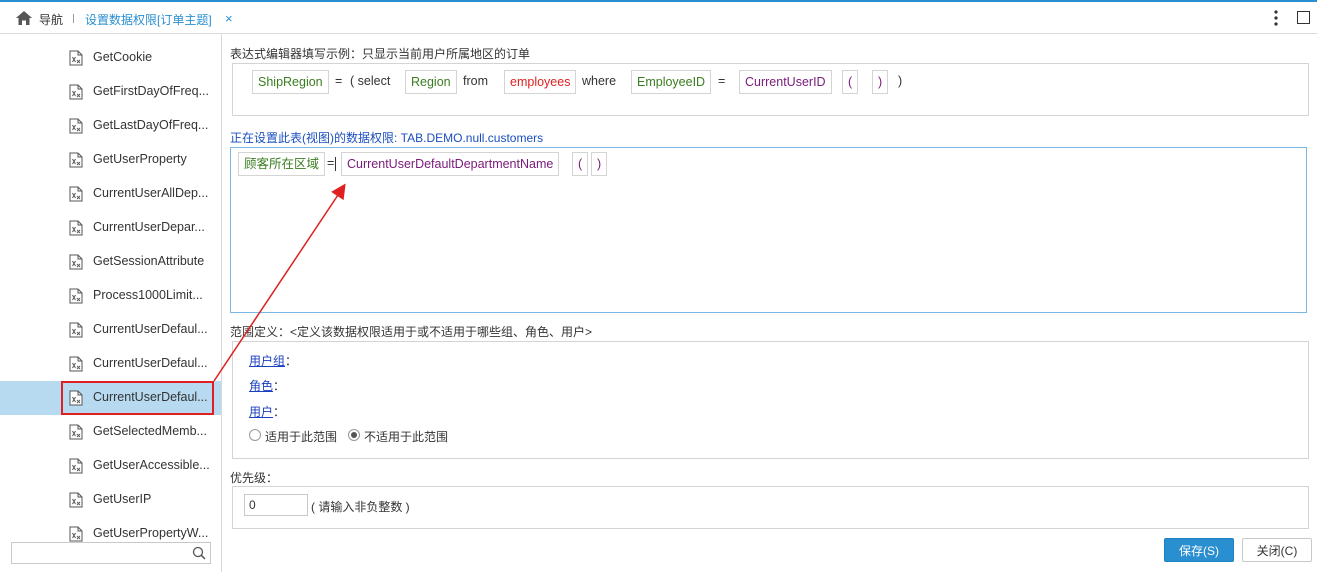  What do you see at coordinates (900, 81) in the screenshot?
I see `token-close-paren: )` at bounding box center [900, 81].